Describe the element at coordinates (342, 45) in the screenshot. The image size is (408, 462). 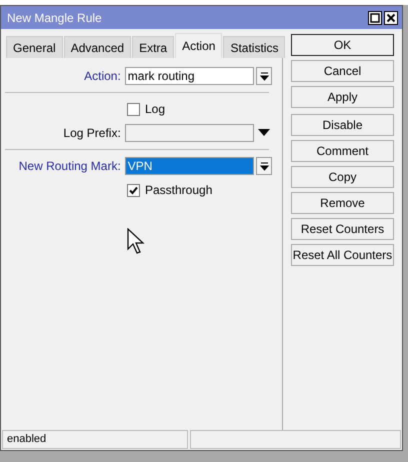
I see `dialog-button: OK` at that location.